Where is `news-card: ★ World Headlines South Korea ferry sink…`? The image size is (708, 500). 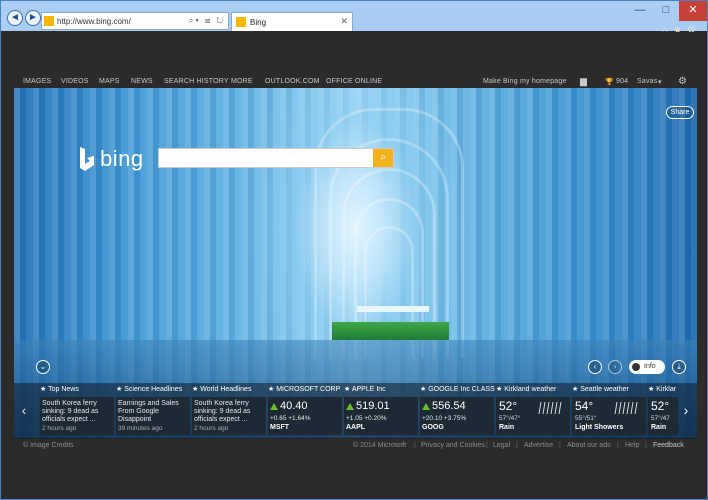
news-card: ★ World Headlines South Korea ferry sink… is located at coordinates (230, 410).